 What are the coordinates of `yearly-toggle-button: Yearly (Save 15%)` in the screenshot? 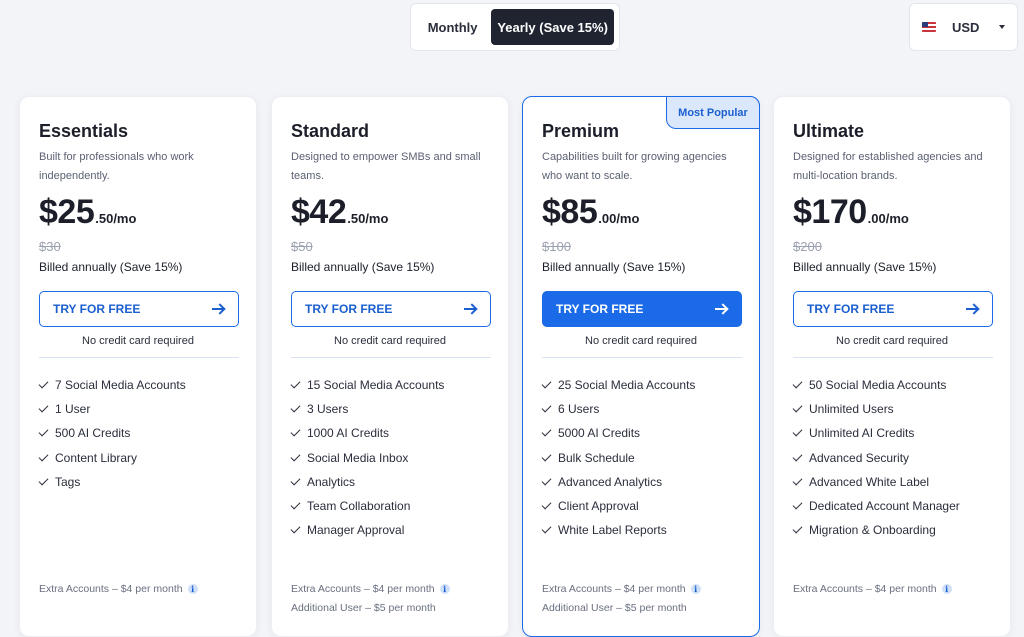 It's located at (552, 27).